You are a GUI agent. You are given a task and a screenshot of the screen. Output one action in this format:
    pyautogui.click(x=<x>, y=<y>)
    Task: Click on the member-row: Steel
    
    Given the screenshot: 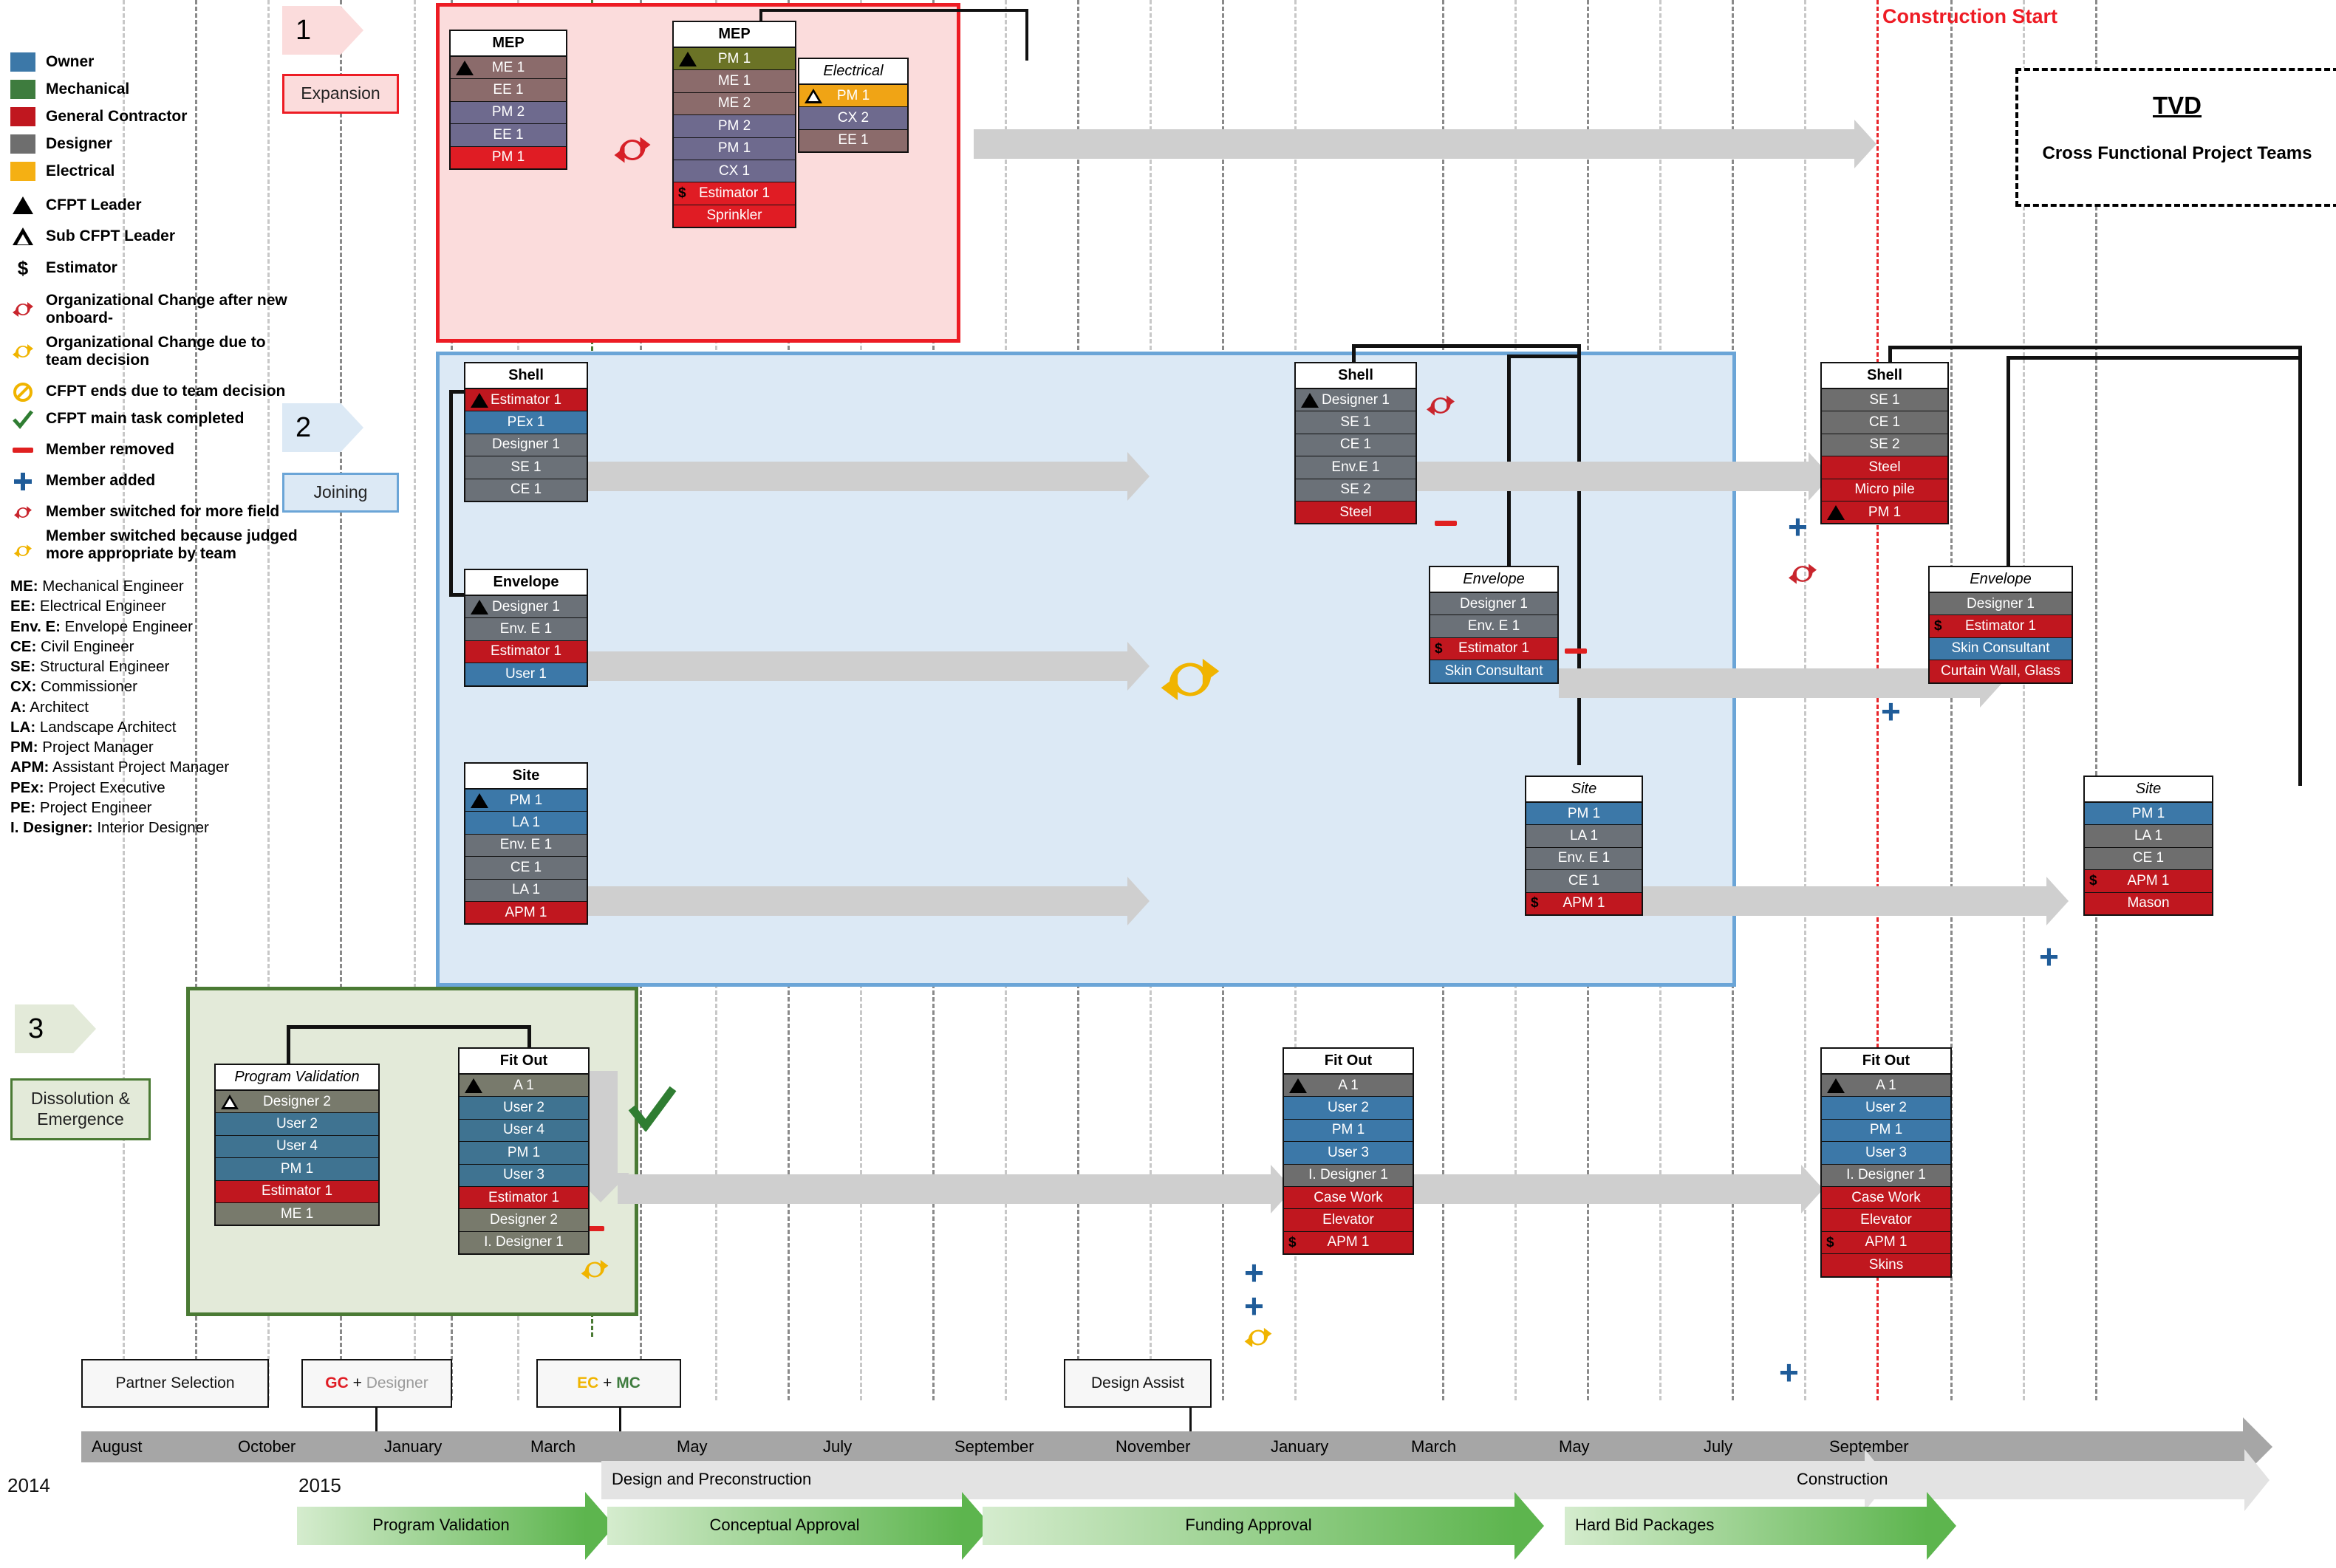 What is the action you would take?
    pyautogui.click(x=1355, y=512)
    